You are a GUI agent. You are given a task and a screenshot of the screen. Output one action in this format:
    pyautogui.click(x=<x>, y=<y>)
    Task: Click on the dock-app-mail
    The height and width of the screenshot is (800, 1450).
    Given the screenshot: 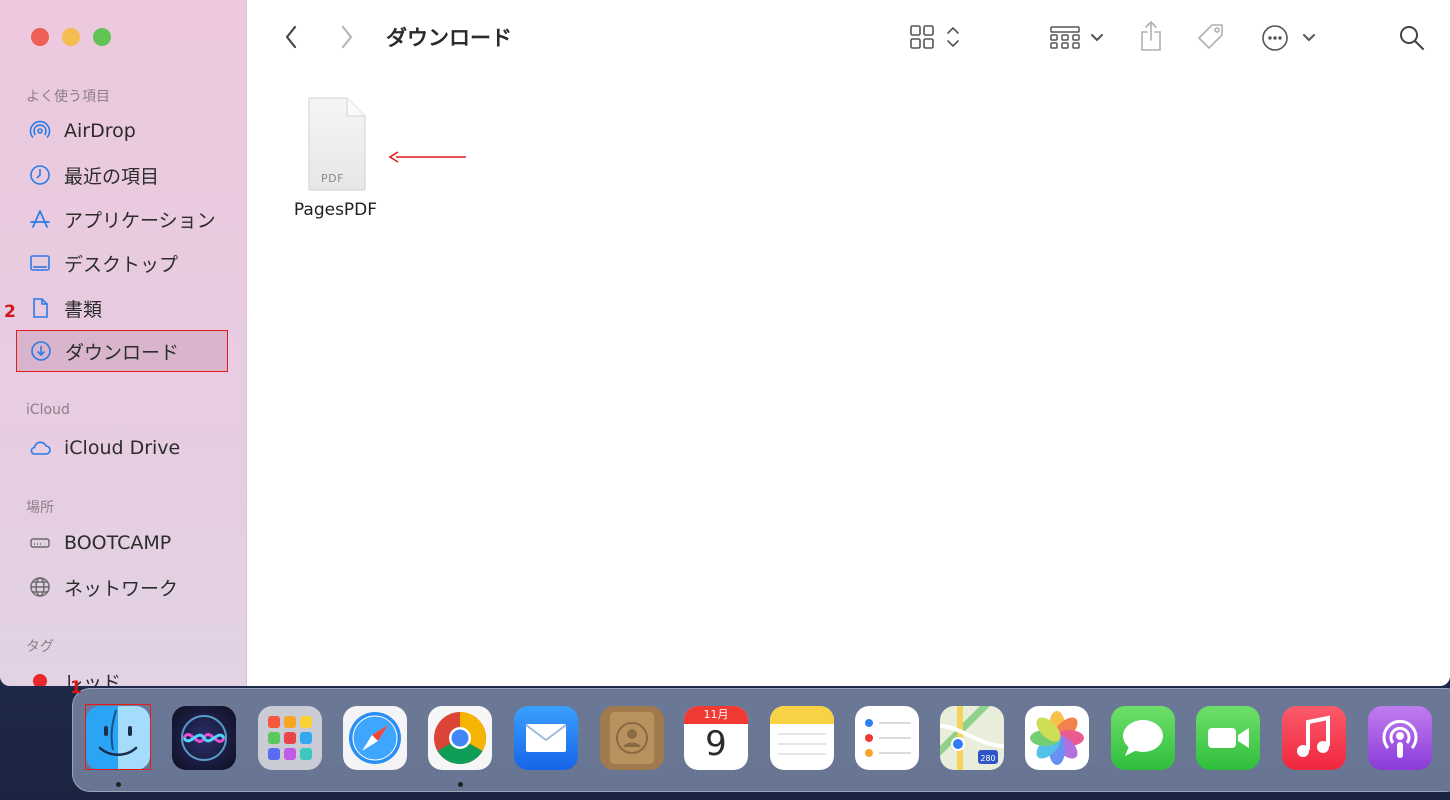 What is the action you would take?
    pyautogui.click(x=546, y=738)
    